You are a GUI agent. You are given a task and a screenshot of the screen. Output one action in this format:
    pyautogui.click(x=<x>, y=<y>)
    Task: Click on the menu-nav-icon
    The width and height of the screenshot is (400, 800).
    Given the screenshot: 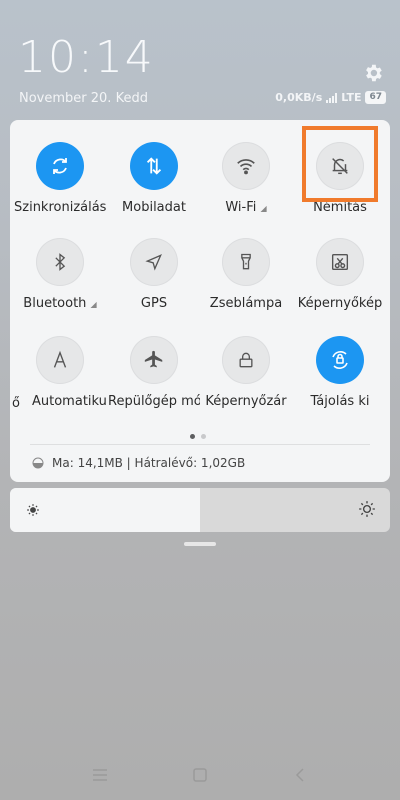 What is the action you would take?
    pyautogui.click(x=100, y=775)
    